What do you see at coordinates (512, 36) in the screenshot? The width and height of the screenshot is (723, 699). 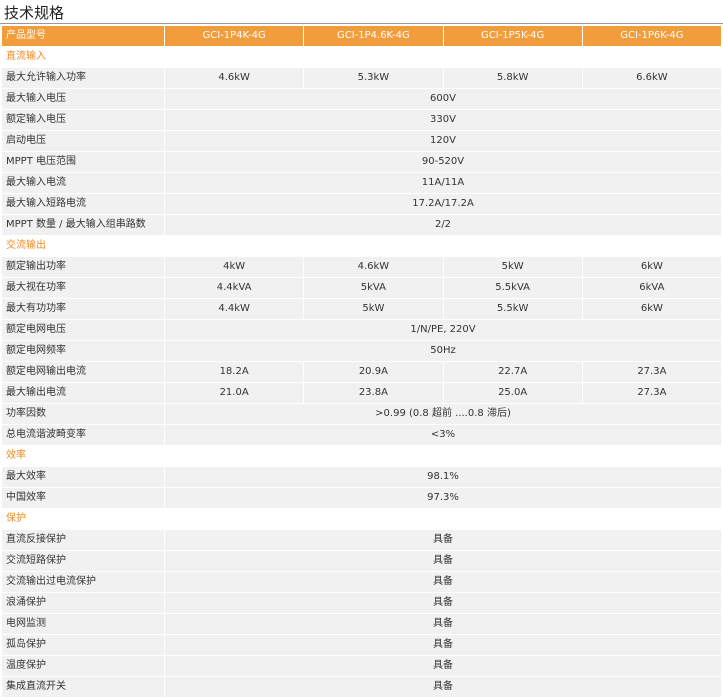 I see `header-model-3: GCI-1P5K-4G` at bounding box center [512, 36].